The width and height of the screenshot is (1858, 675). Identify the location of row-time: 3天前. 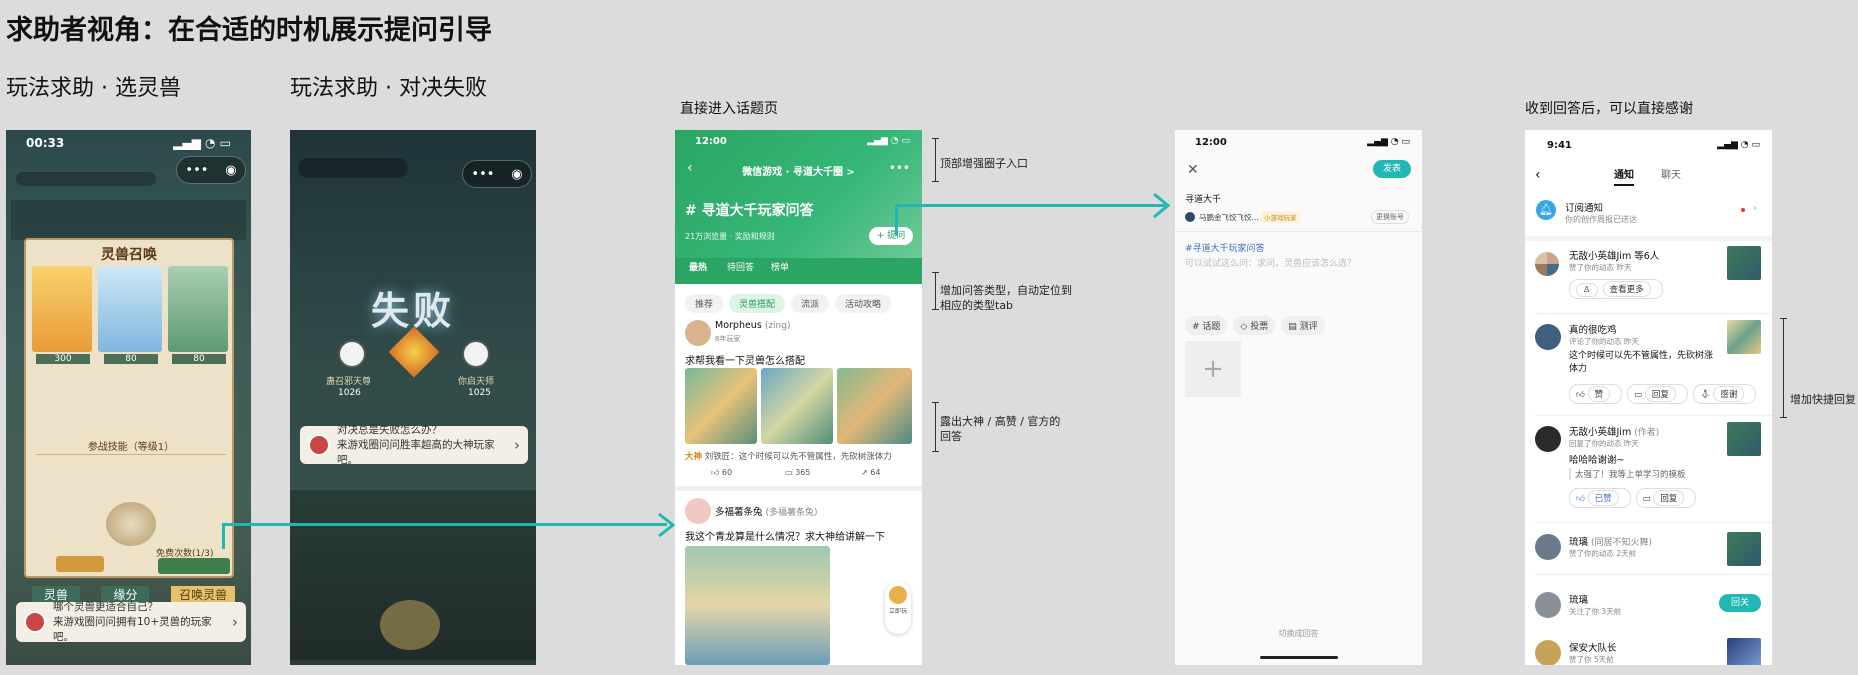
(1611, 611).